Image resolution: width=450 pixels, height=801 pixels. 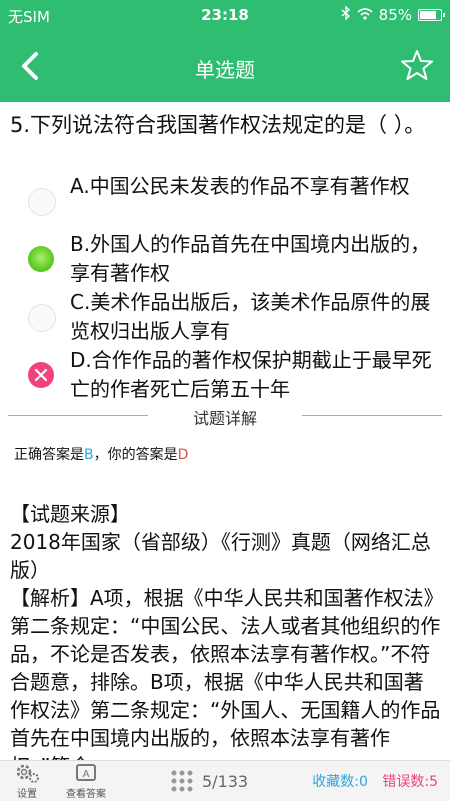 I want to click on grid-icon, so click(x=182, y=781).